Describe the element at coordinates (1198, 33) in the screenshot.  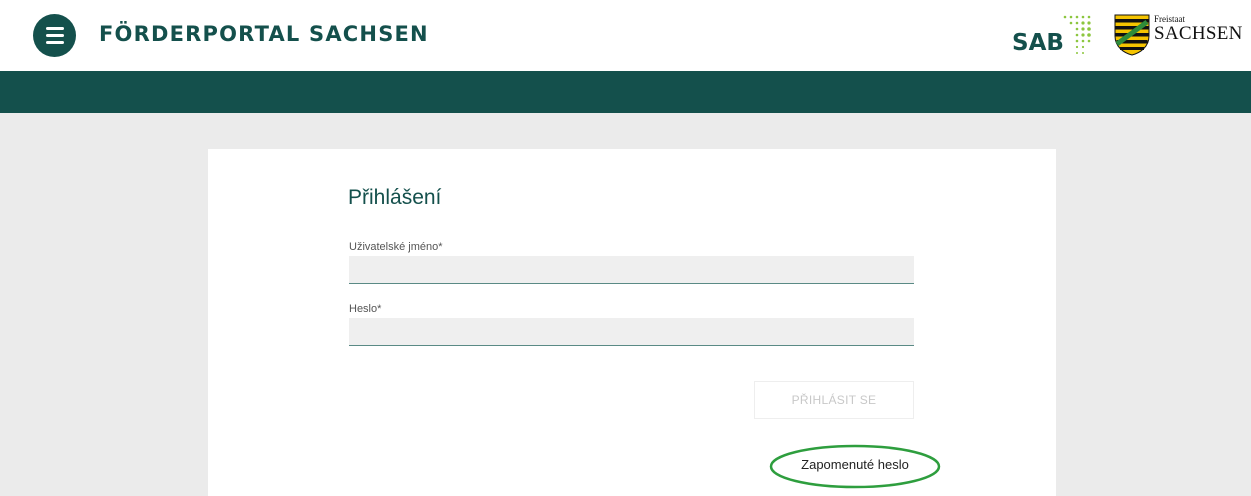
I see `sachsen-logo-text: SACHSEN` at that location.